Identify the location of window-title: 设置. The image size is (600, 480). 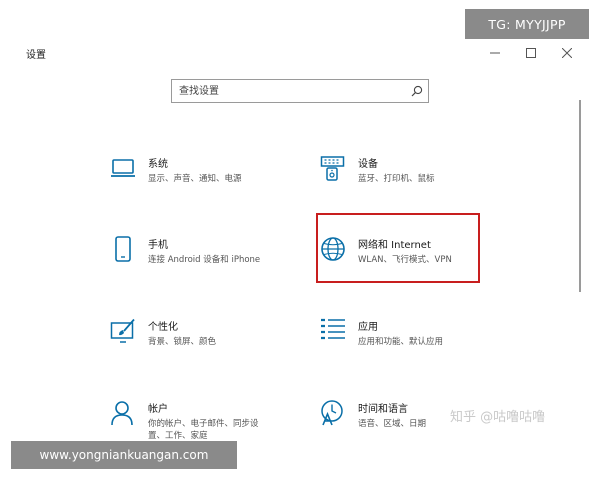
(36, 55).